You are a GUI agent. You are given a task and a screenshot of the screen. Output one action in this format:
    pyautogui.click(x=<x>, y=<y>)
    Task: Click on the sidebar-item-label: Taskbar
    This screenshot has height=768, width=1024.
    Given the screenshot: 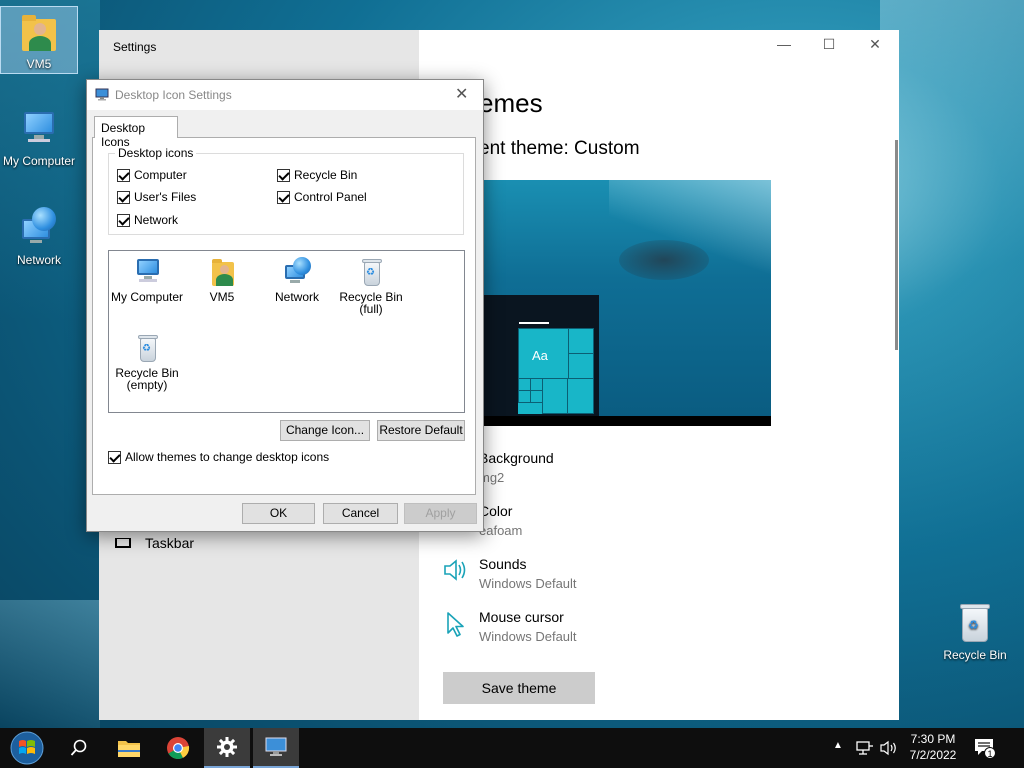 What is the action you would take?
    pyautogui.click(x=170, y=543)
    